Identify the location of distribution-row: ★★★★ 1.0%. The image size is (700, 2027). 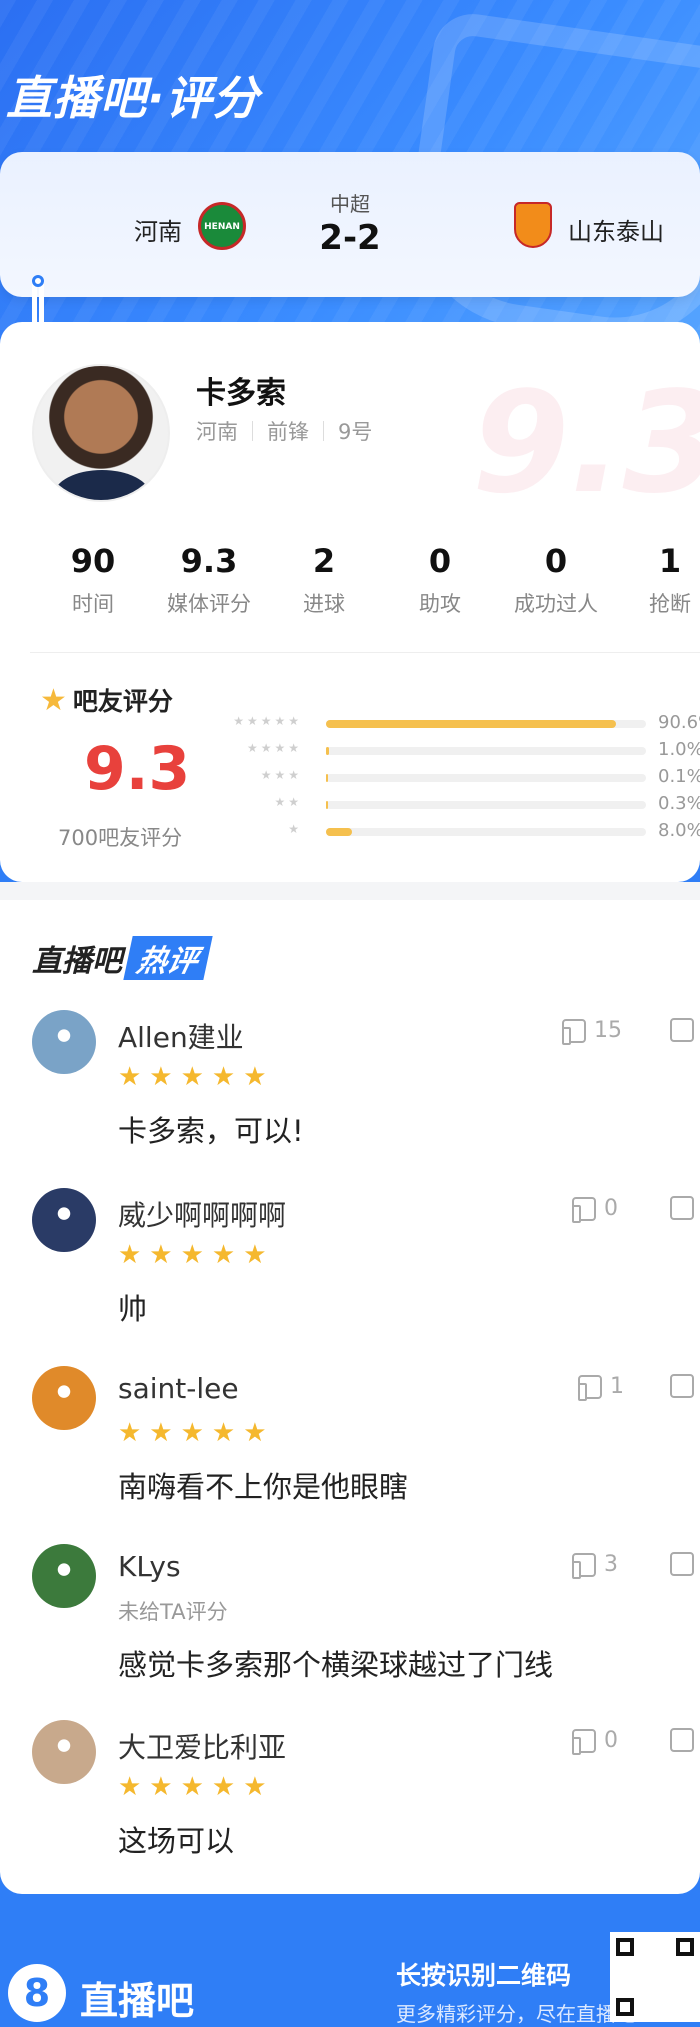
(466, 752).